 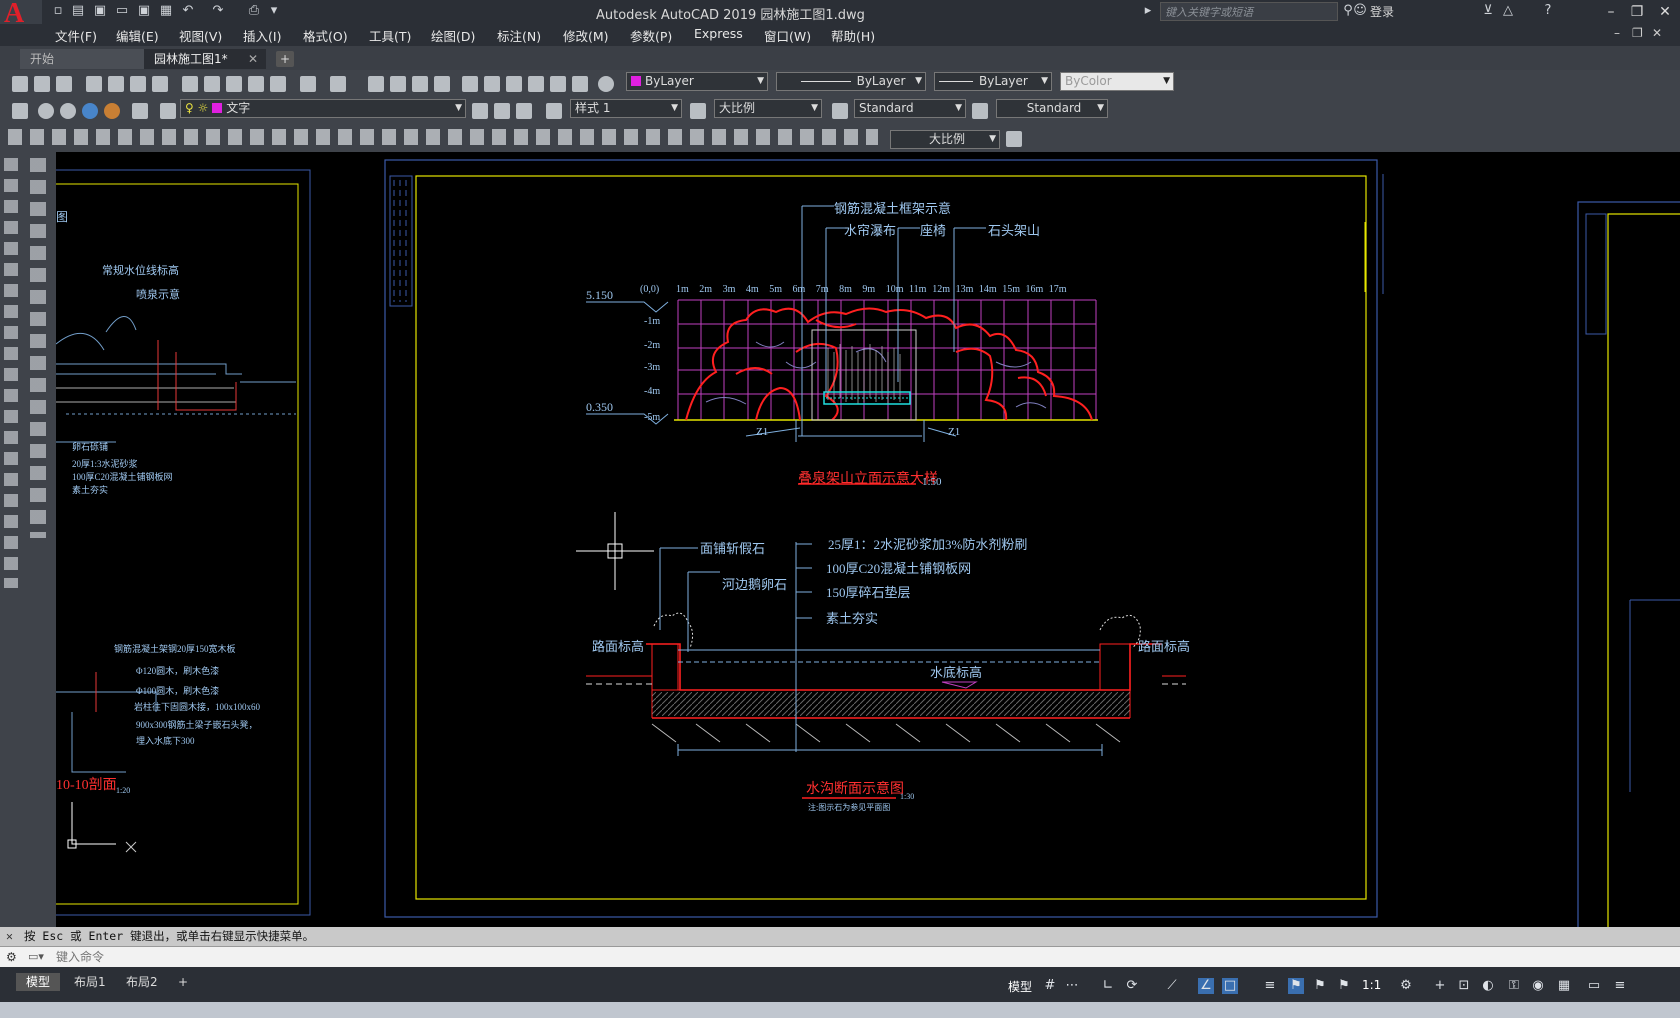 I want to click on close-cmd-icon: ✕, so click(x=9, y=936).